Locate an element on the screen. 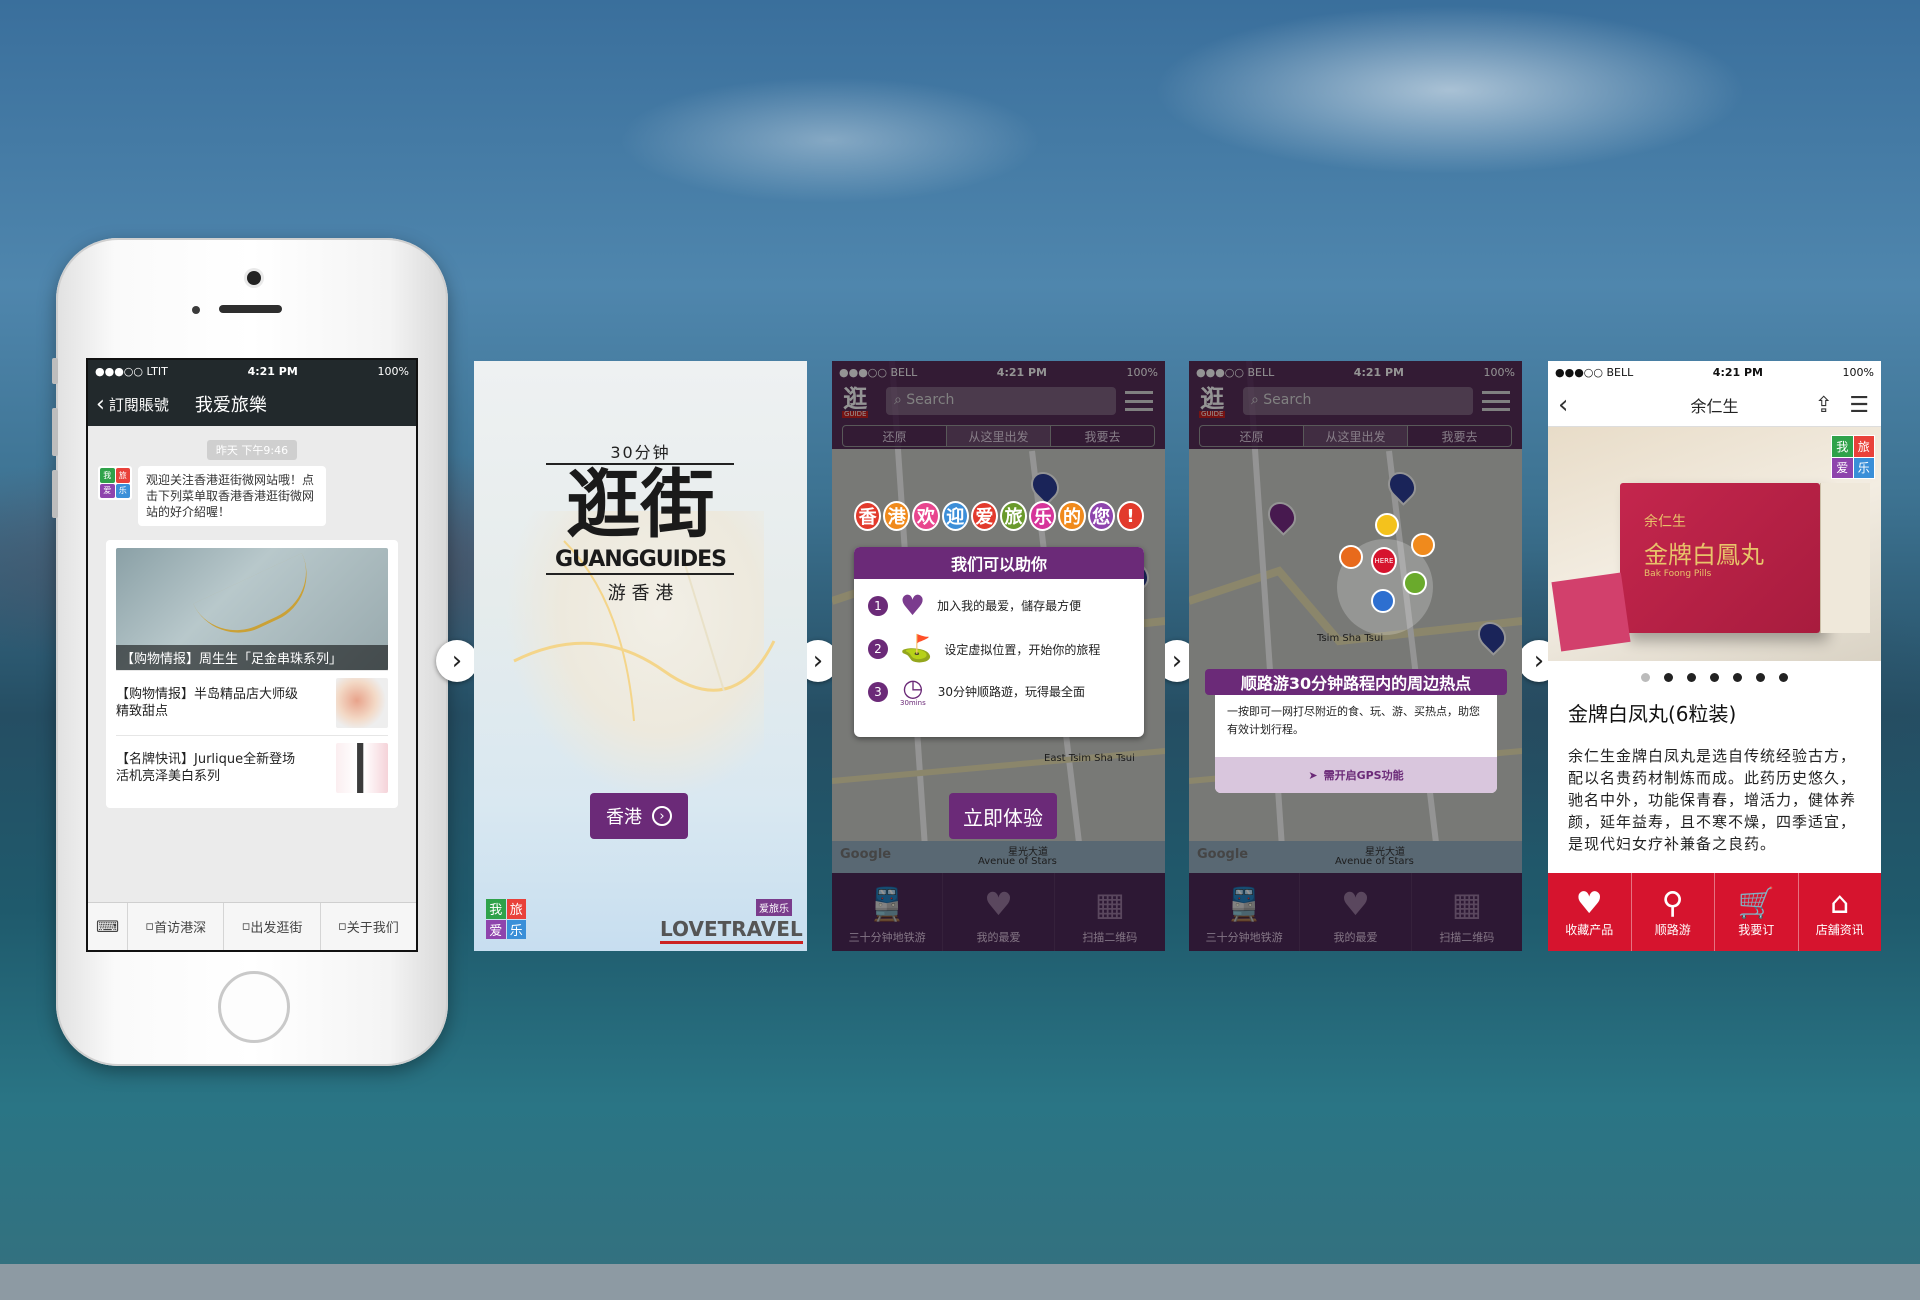 This screenshot has height=1300, width=1920. hotel-pin-icon is located at coordinates (1383, 601).